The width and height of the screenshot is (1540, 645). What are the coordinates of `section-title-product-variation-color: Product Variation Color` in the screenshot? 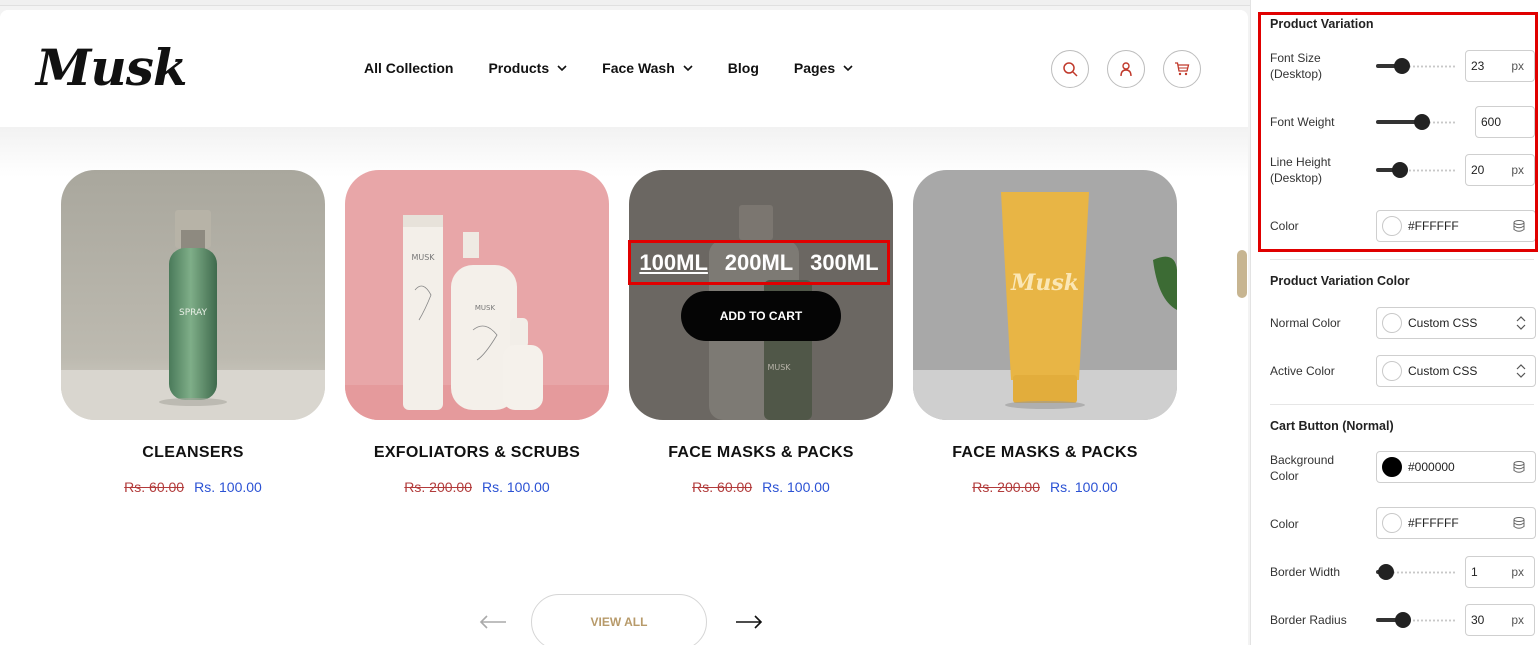 It's located at (1340, 281).